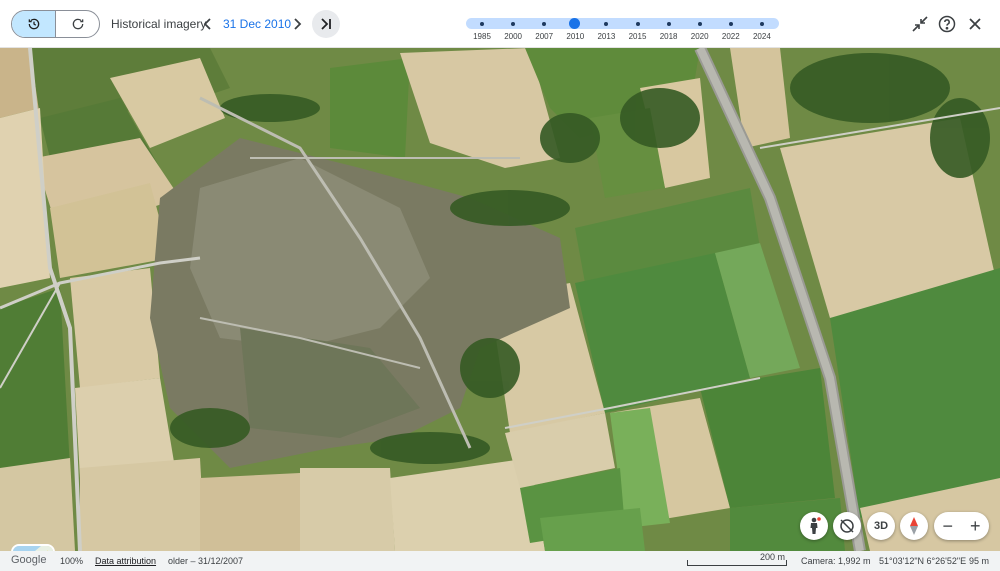 This screenshot has width=1000, height=571. I want to click on zoom-out-button: −, so click(948, 526).